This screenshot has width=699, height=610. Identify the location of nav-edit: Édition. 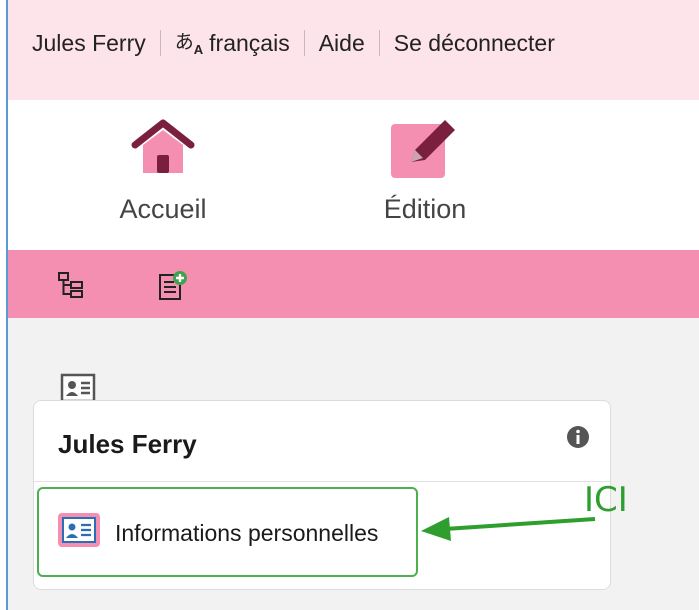
(425, 168).